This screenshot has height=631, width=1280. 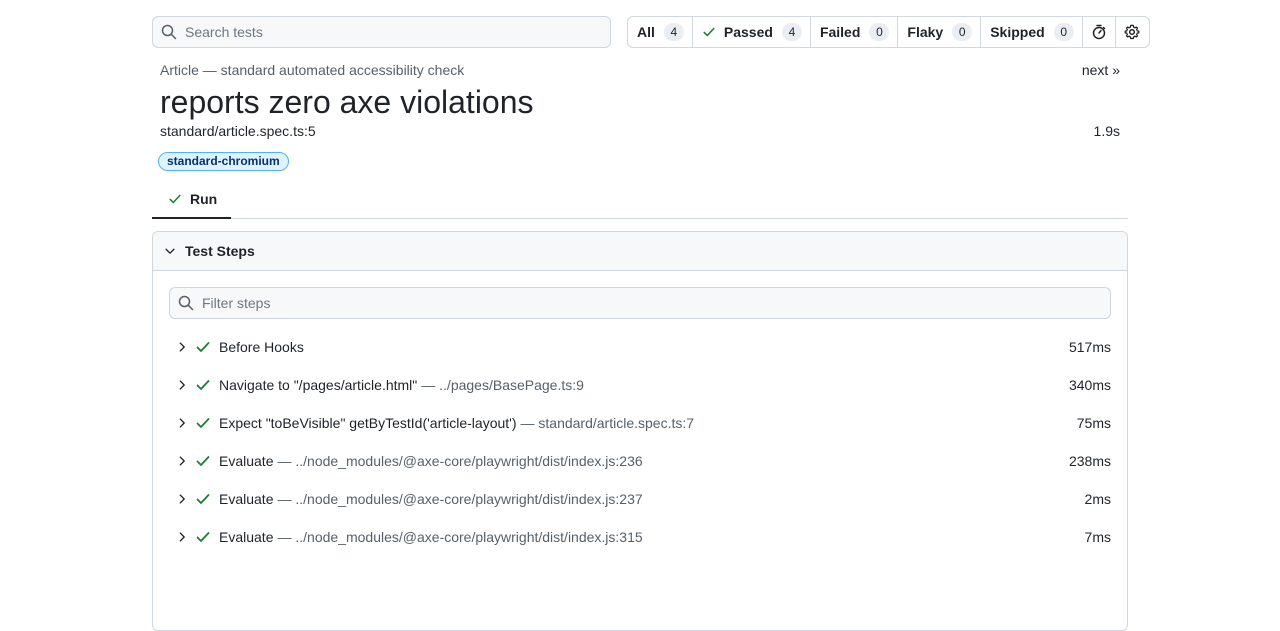 What do you see at coordinates (1097, 499) in the screenshot?
I see `step-time: 2ms` at bounding box center [1097, 499].